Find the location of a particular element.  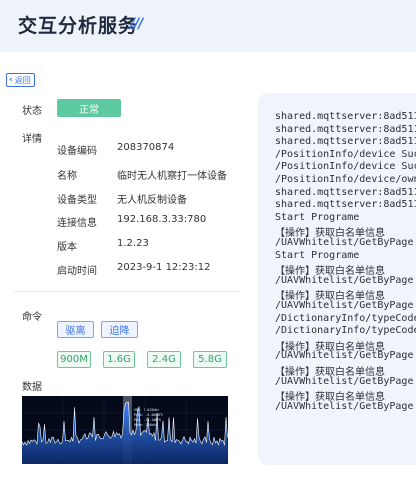

status-badge: 正常 is located at coordinates (89, 108).